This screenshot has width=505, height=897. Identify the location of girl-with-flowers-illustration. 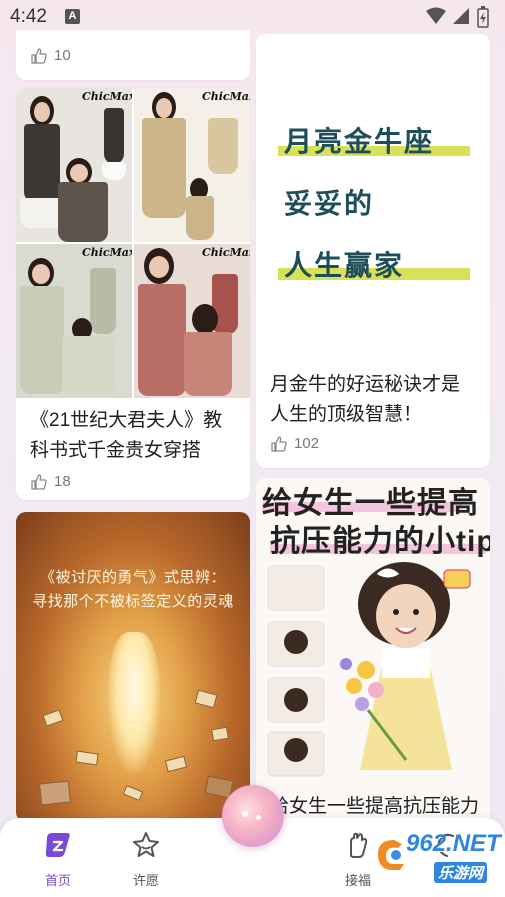
(369, 669).